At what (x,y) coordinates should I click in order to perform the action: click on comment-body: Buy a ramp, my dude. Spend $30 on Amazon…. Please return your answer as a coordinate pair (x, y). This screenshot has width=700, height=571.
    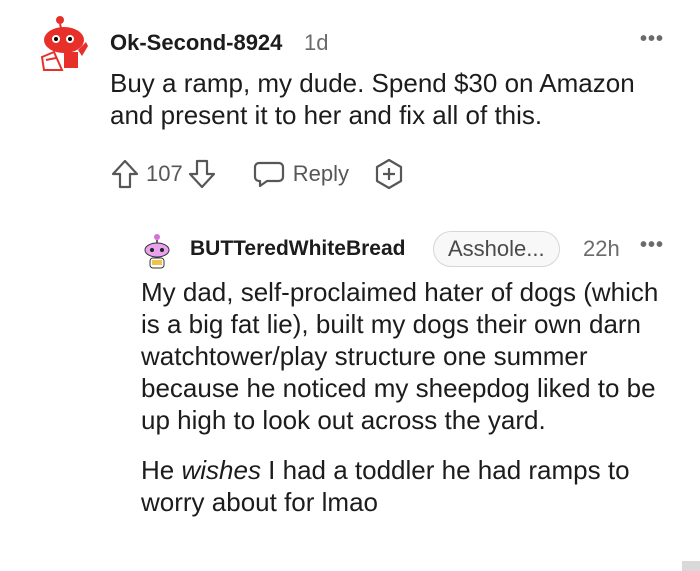
    Looking at the image, I should click on (390, 99).